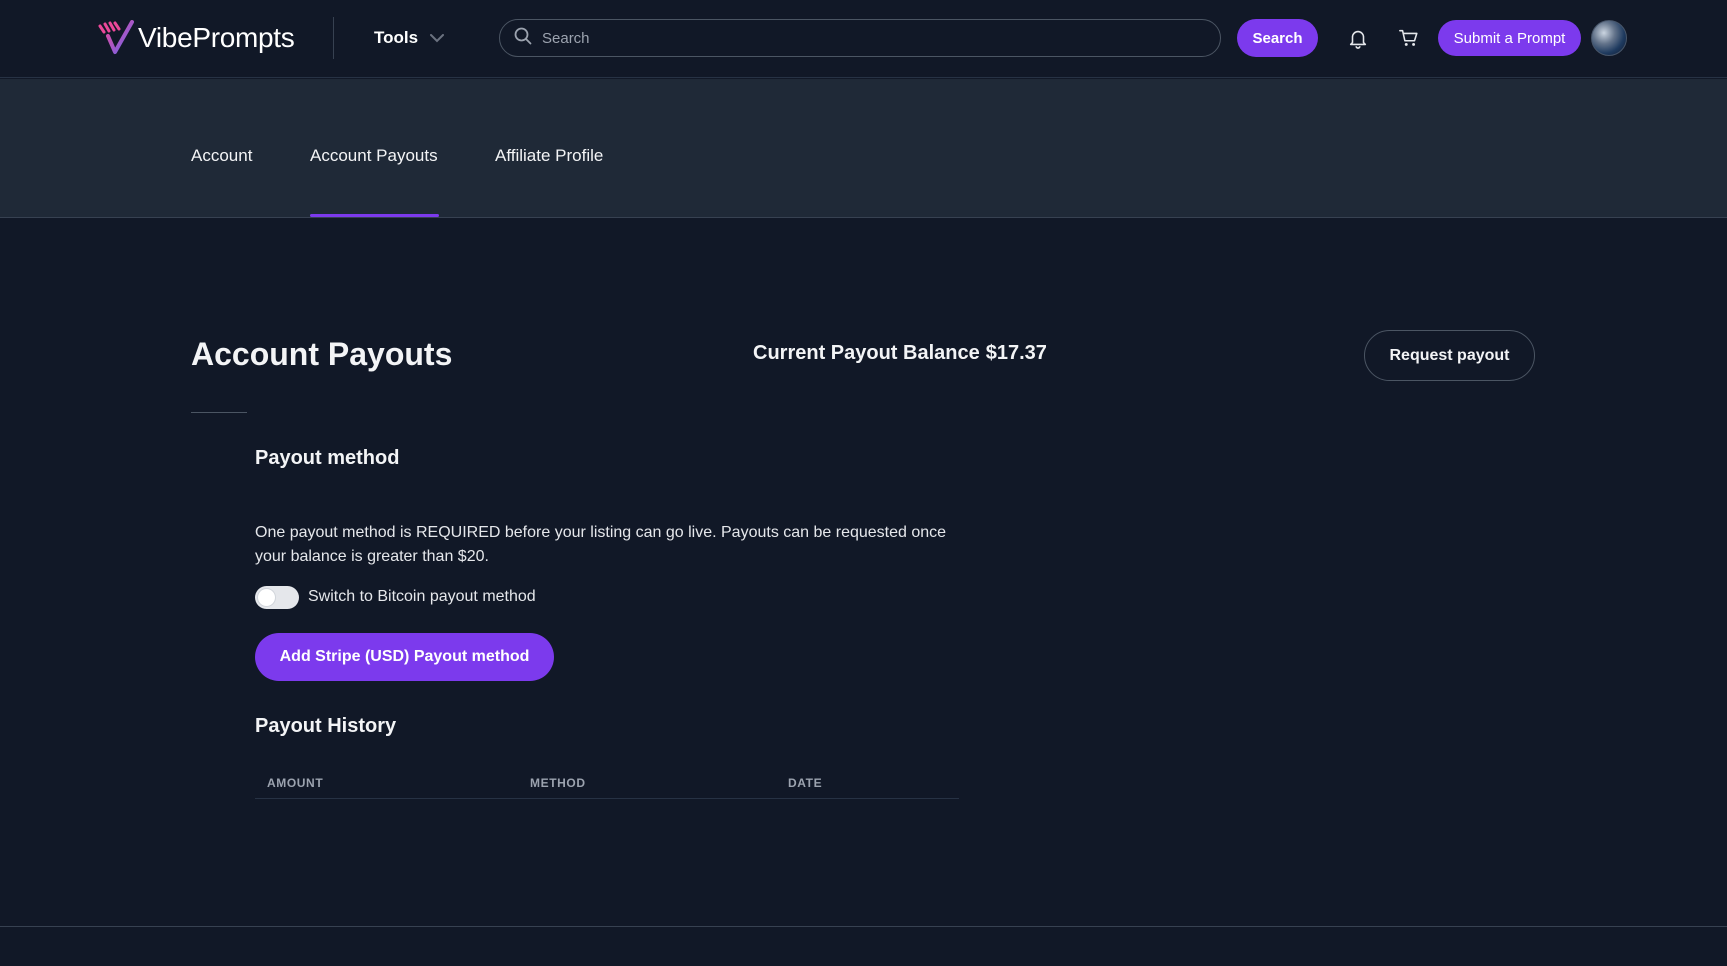 The image size is (1727, 966). What do you see at coordinates (1409, 38) in the screenshot?
I see `cart-icon` at bounding box center [1409, 38].